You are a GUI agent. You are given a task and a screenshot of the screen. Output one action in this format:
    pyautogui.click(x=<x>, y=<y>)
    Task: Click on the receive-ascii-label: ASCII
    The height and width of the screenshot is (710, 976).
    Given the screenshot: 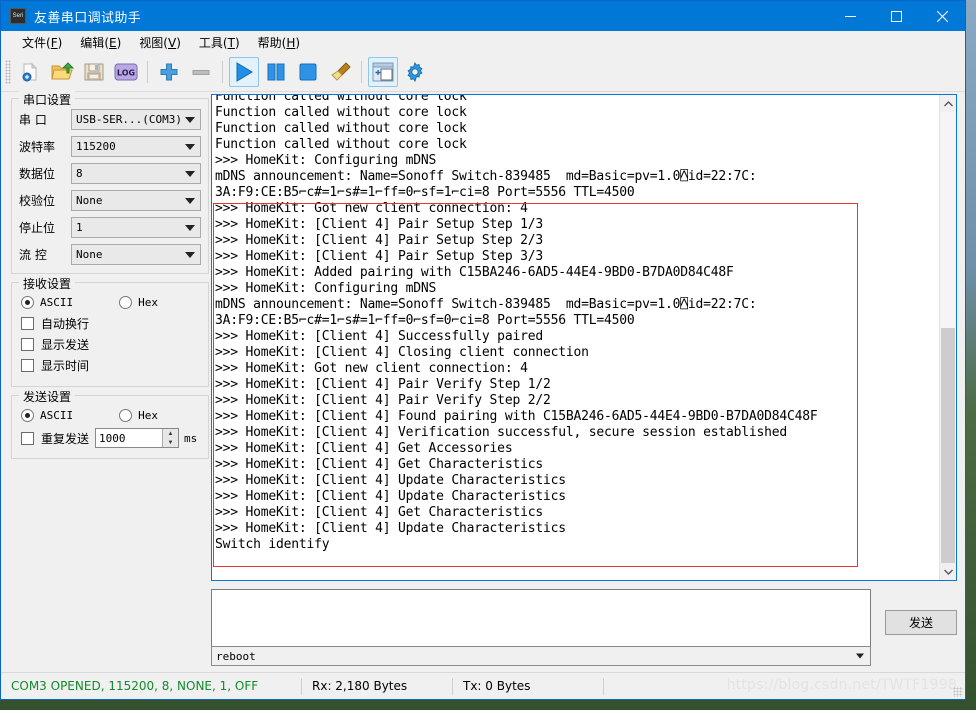 What is the action you would take?
    pyautogui.click(x=57, y=302)
    